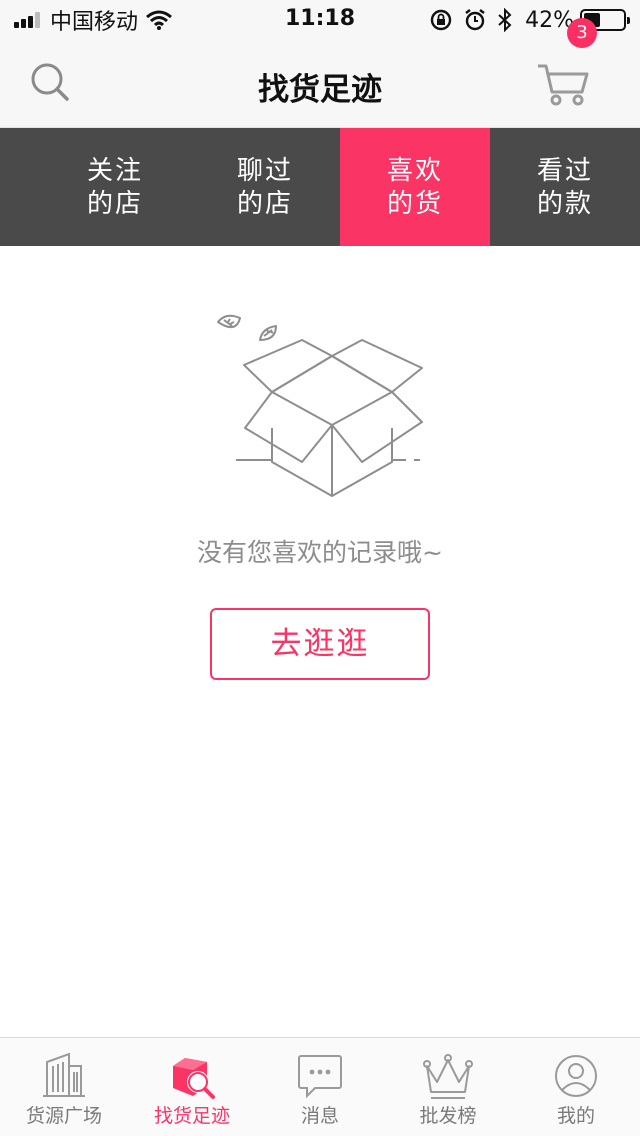 The image size is (640, 1136). What do you see at coordinates (50, 82) in the screenshot?
I see `search-icon` at bounding box center [50, 82].